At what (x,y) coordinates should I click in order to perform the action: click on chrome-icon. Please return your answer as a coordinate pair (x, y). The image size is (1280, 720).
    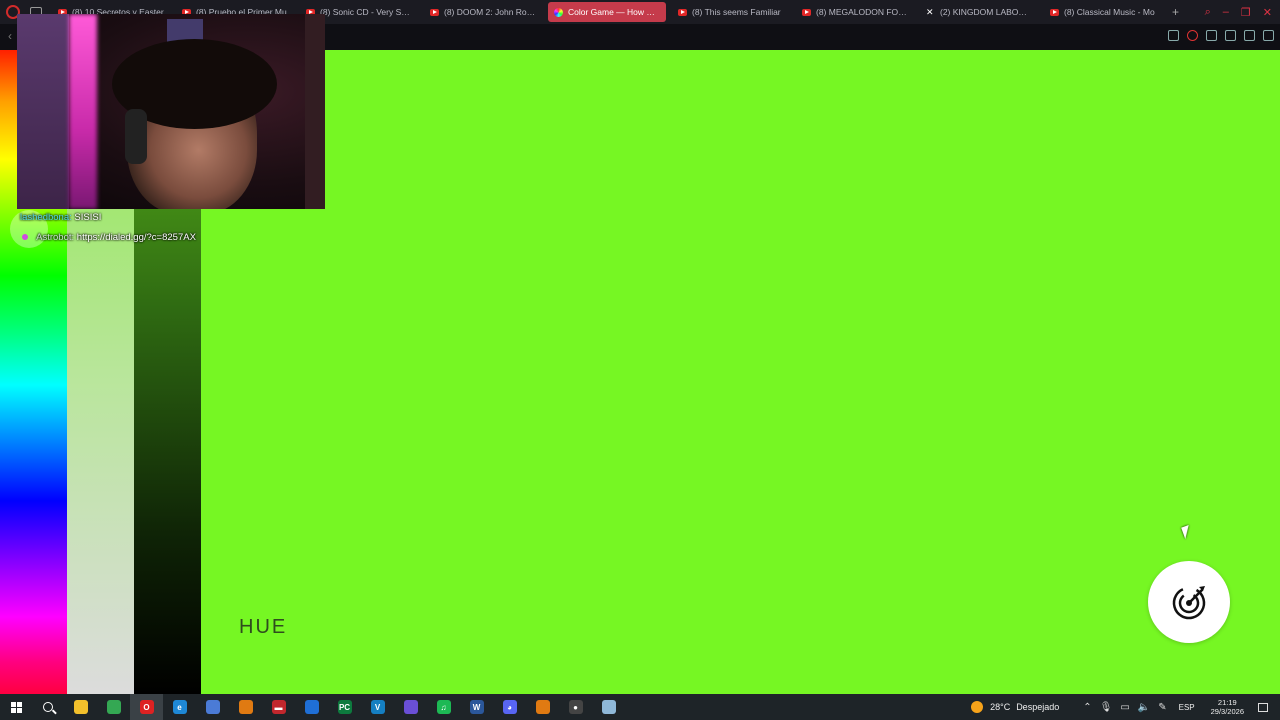
    Looking at the image, I should click on (113, 707).